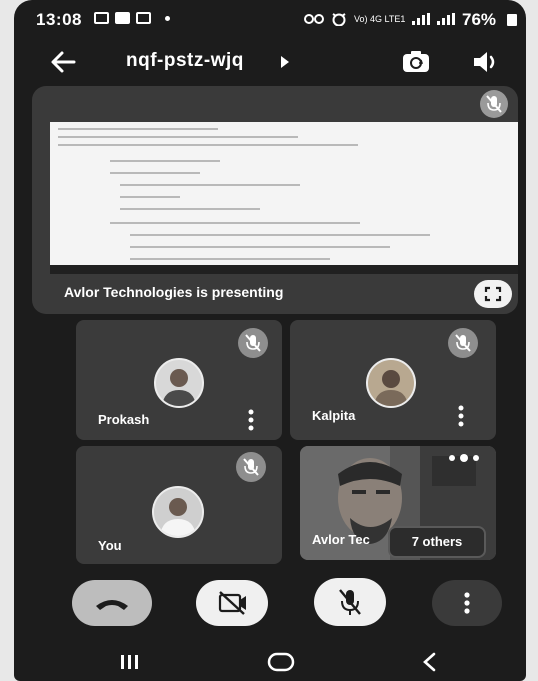 The image size is (538, 681). I want to click on chevron-right-icon, so click(285, 62).